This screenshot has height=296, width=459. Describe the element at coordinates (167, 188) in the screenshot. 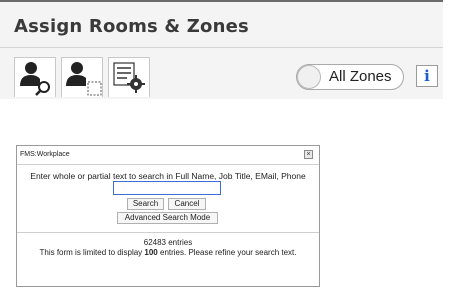

I see `search-input` at that location.